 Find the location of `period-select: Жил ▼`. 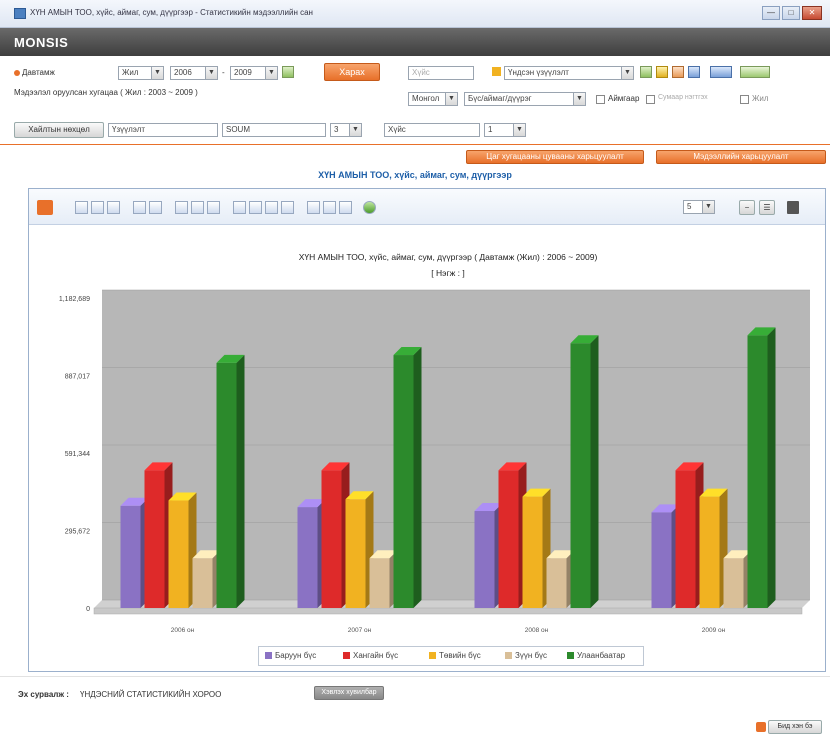

period-select: Жил ▼ is located at coordinates (141, 73).